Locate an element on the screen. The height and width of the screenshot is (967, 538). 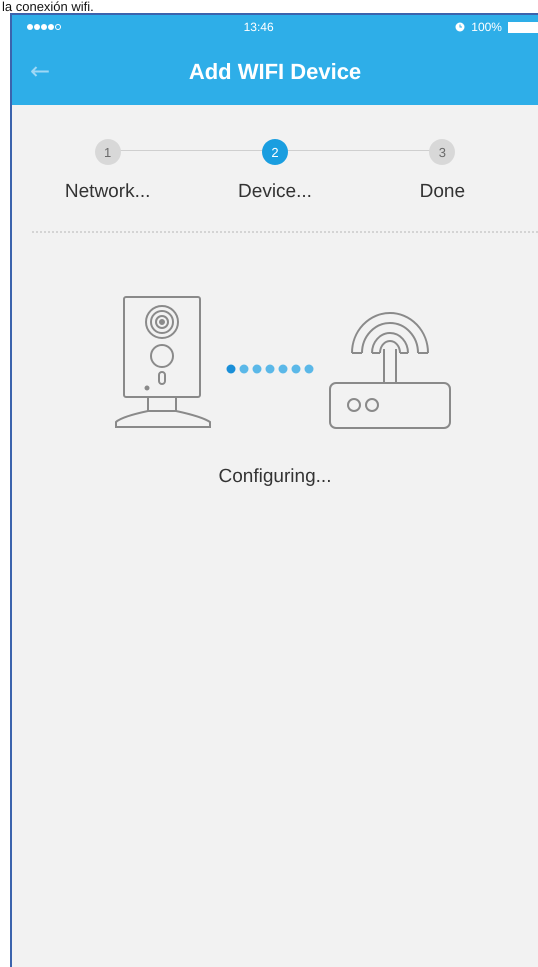
battery-percent: 100% is located at coordinates (486, 27).